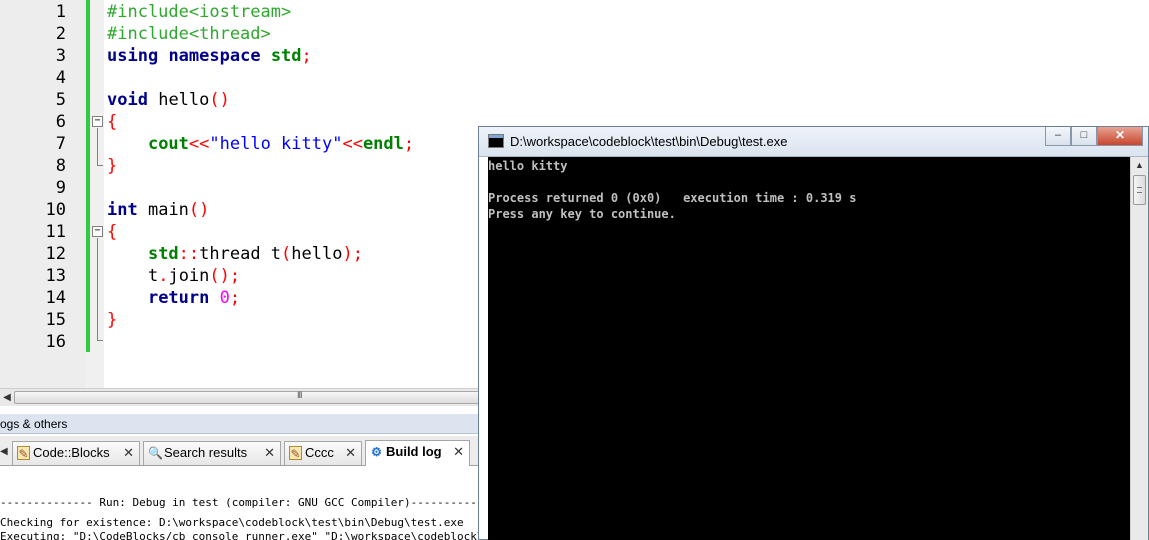  What do you see at coordinates (55, 298) in the screenshot?
I see `line-number: 14` at bounding box center [55, 298].